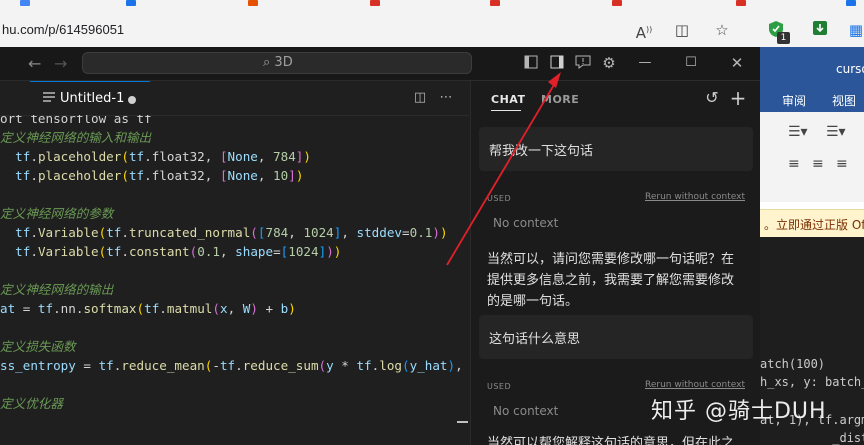 This screenshot has width=864, height=445. What do you see at coordinates (432, 4) in the screenshot?
I see `browser-tab-strip` at bounding box center [432, 4].